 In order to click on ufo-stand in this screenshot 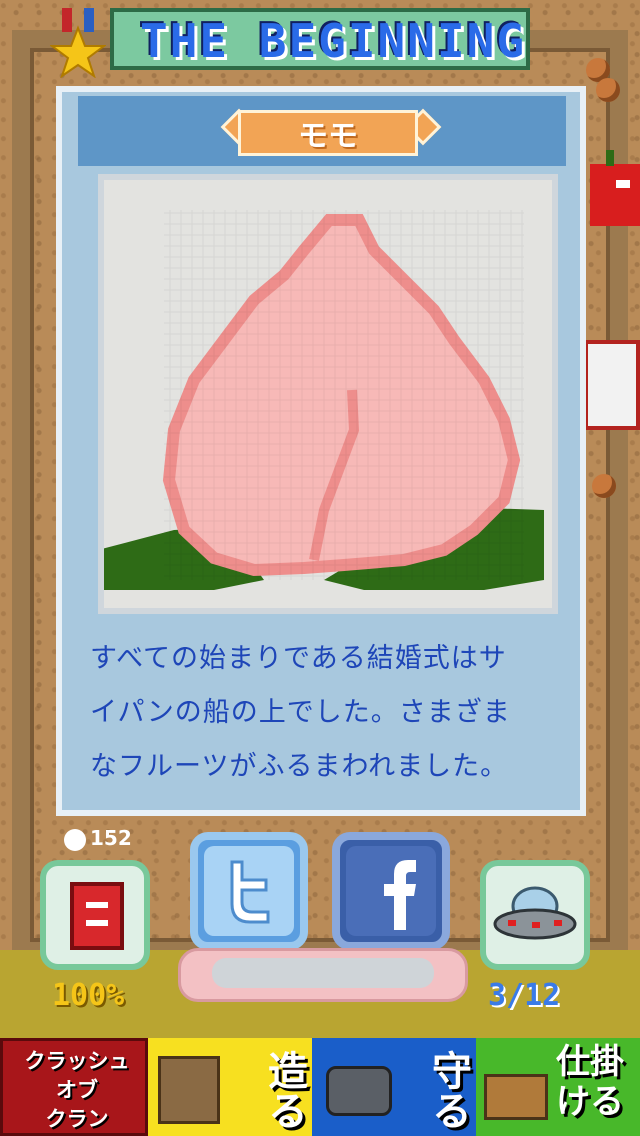, I will do `click(323, 973)`.